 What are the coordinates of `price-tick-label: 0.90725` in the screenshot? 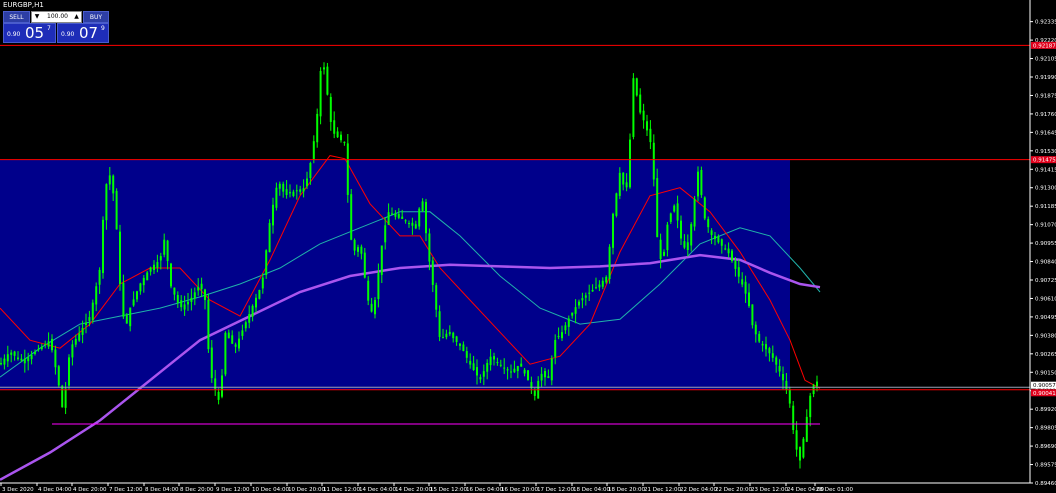 It's located at (1045, 281).